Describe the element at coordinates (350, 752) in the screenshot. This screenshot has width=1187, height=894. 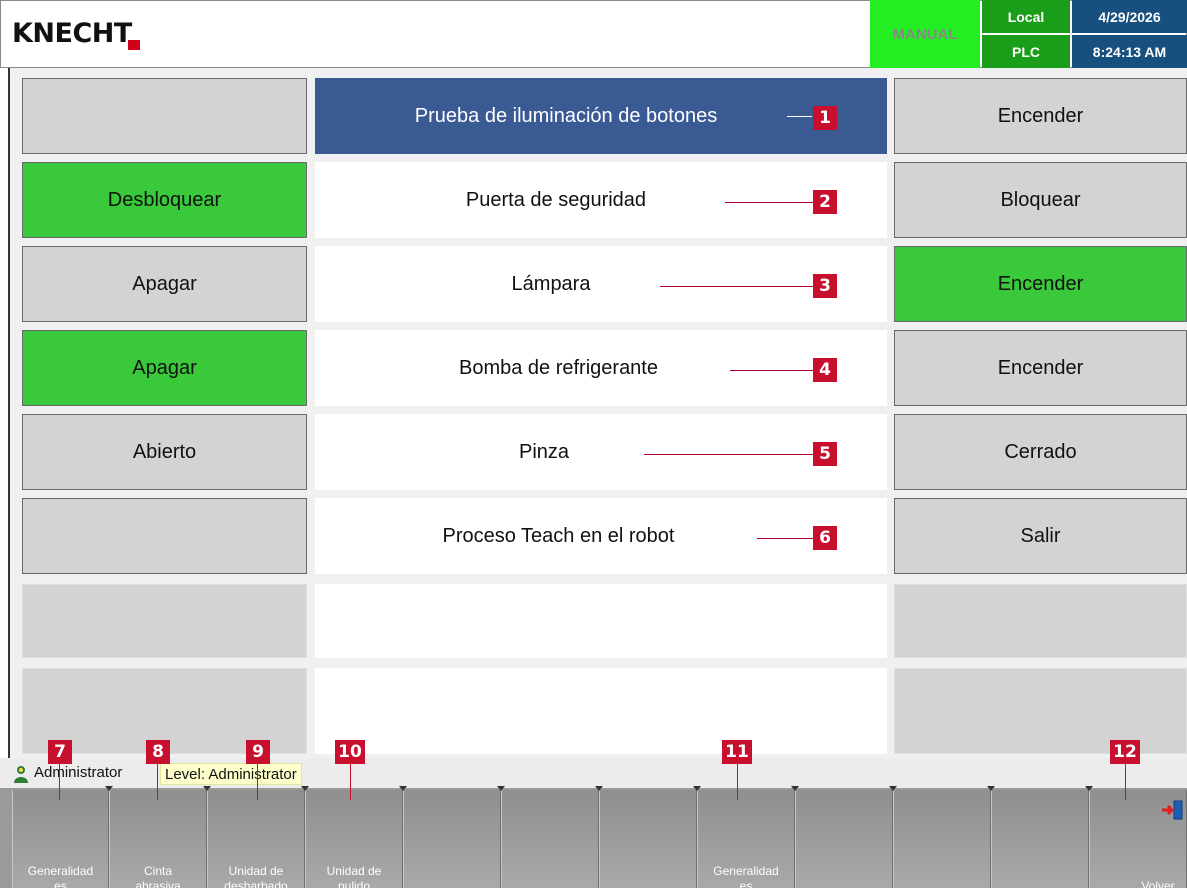
I see `callout-10: 10` at that location.